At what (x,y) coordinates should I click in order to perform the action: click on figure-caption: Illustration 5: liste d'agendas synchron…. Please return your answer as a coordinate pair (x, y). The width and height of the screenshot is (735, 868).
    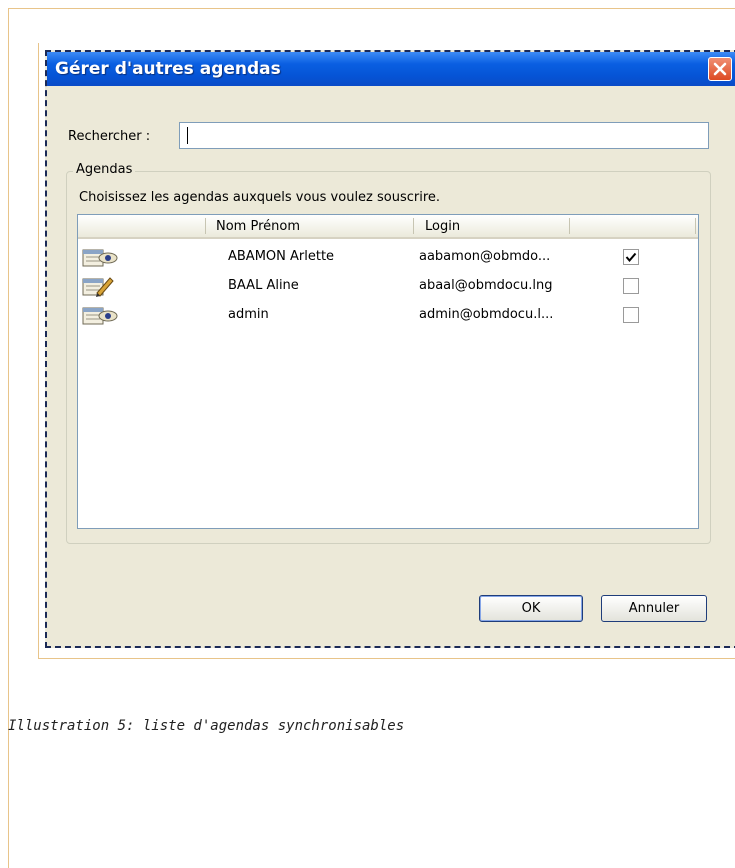
    Looking at the image, I should click on (206, 726).